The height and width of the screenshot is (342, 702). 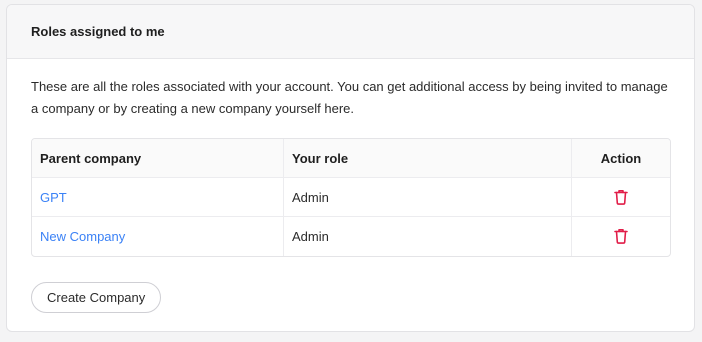 What do you see at coordinates (96, 297) in the screenshot?
I see `create-company-button: Create Company` at bounding box center [96, 297].